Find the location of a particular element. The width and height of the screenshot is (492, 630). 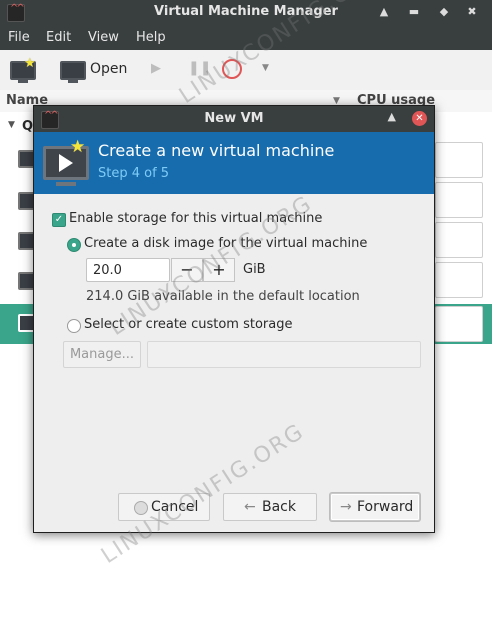

cancel-icon is located at coordinates (141, 508).